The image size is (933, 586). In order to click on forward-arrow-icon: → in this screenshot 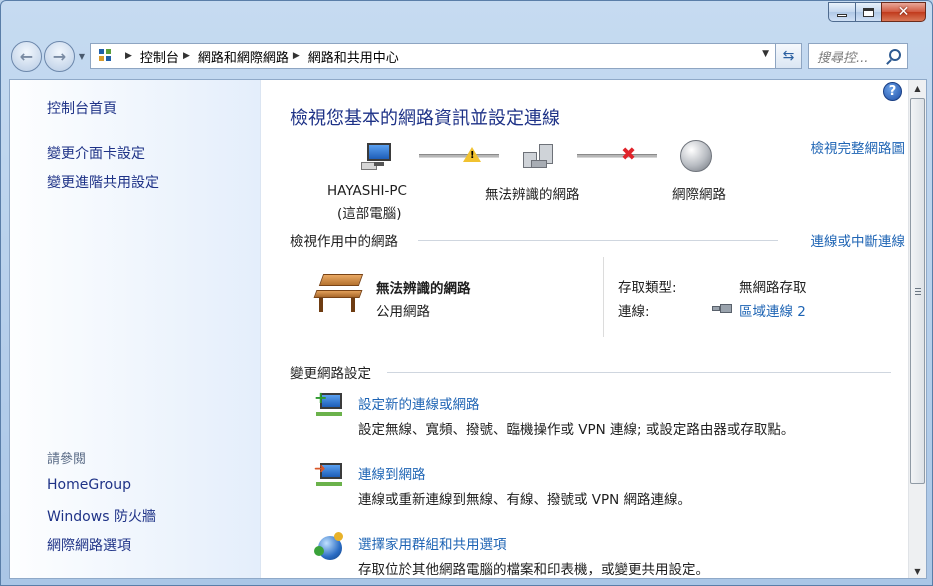, I will do `click(59, 56)`.